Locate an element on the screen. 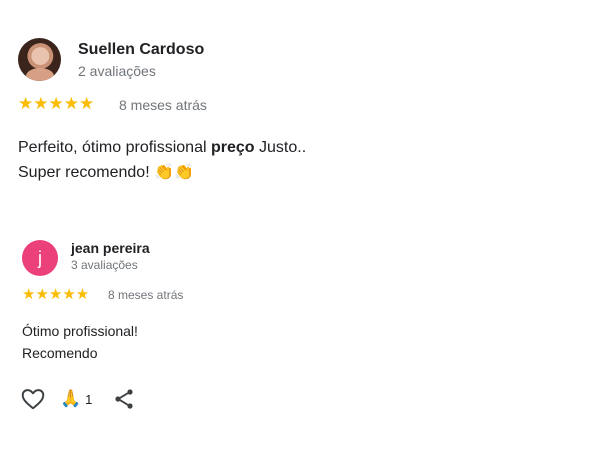 The height and width of the screenshot is (450, 600). reaction-button: 🙏 1 is located at coordinates (76, 399).